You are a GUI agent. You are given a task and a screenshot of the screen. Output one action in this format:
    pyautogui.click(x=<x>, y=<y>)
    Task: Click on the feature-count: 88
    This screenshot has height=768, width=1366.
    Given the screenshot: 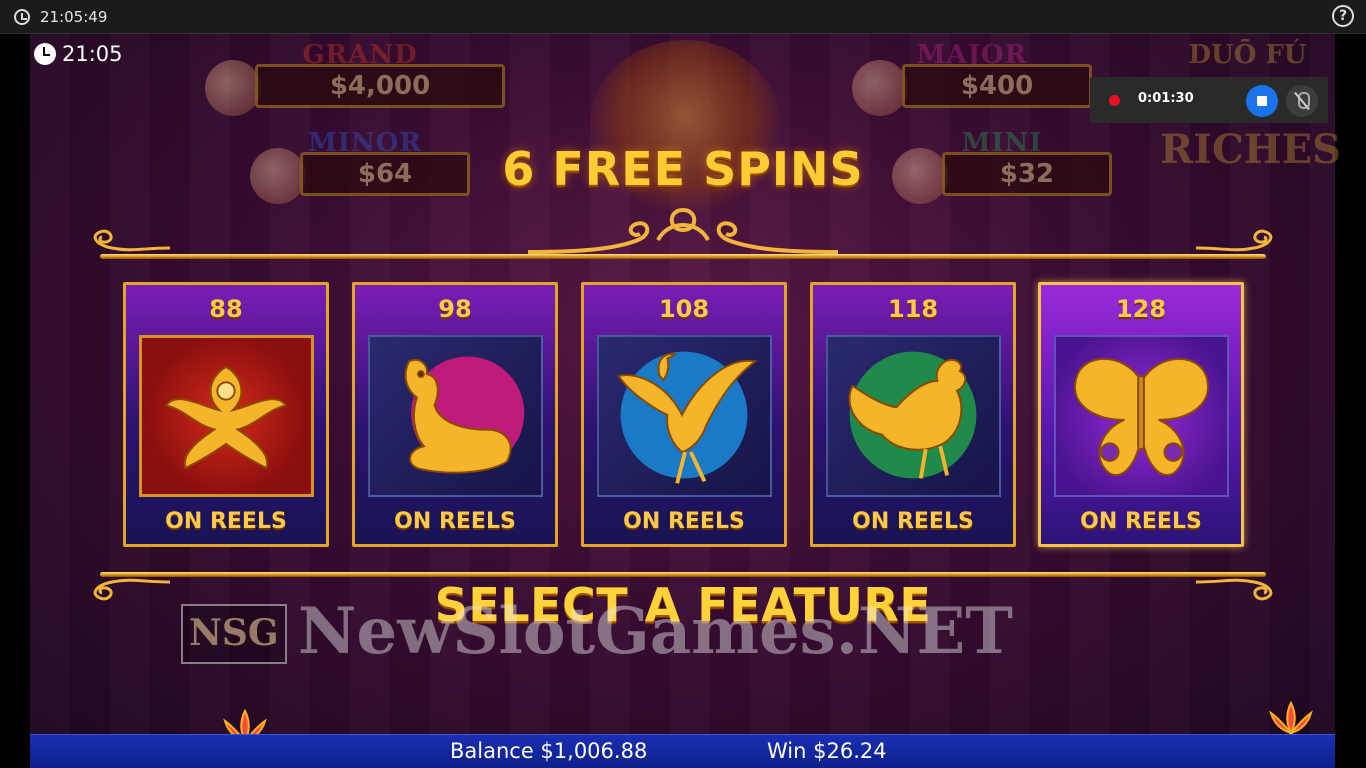 What is the action you would take?
    pyautogui.click(x=226, y=309)
    